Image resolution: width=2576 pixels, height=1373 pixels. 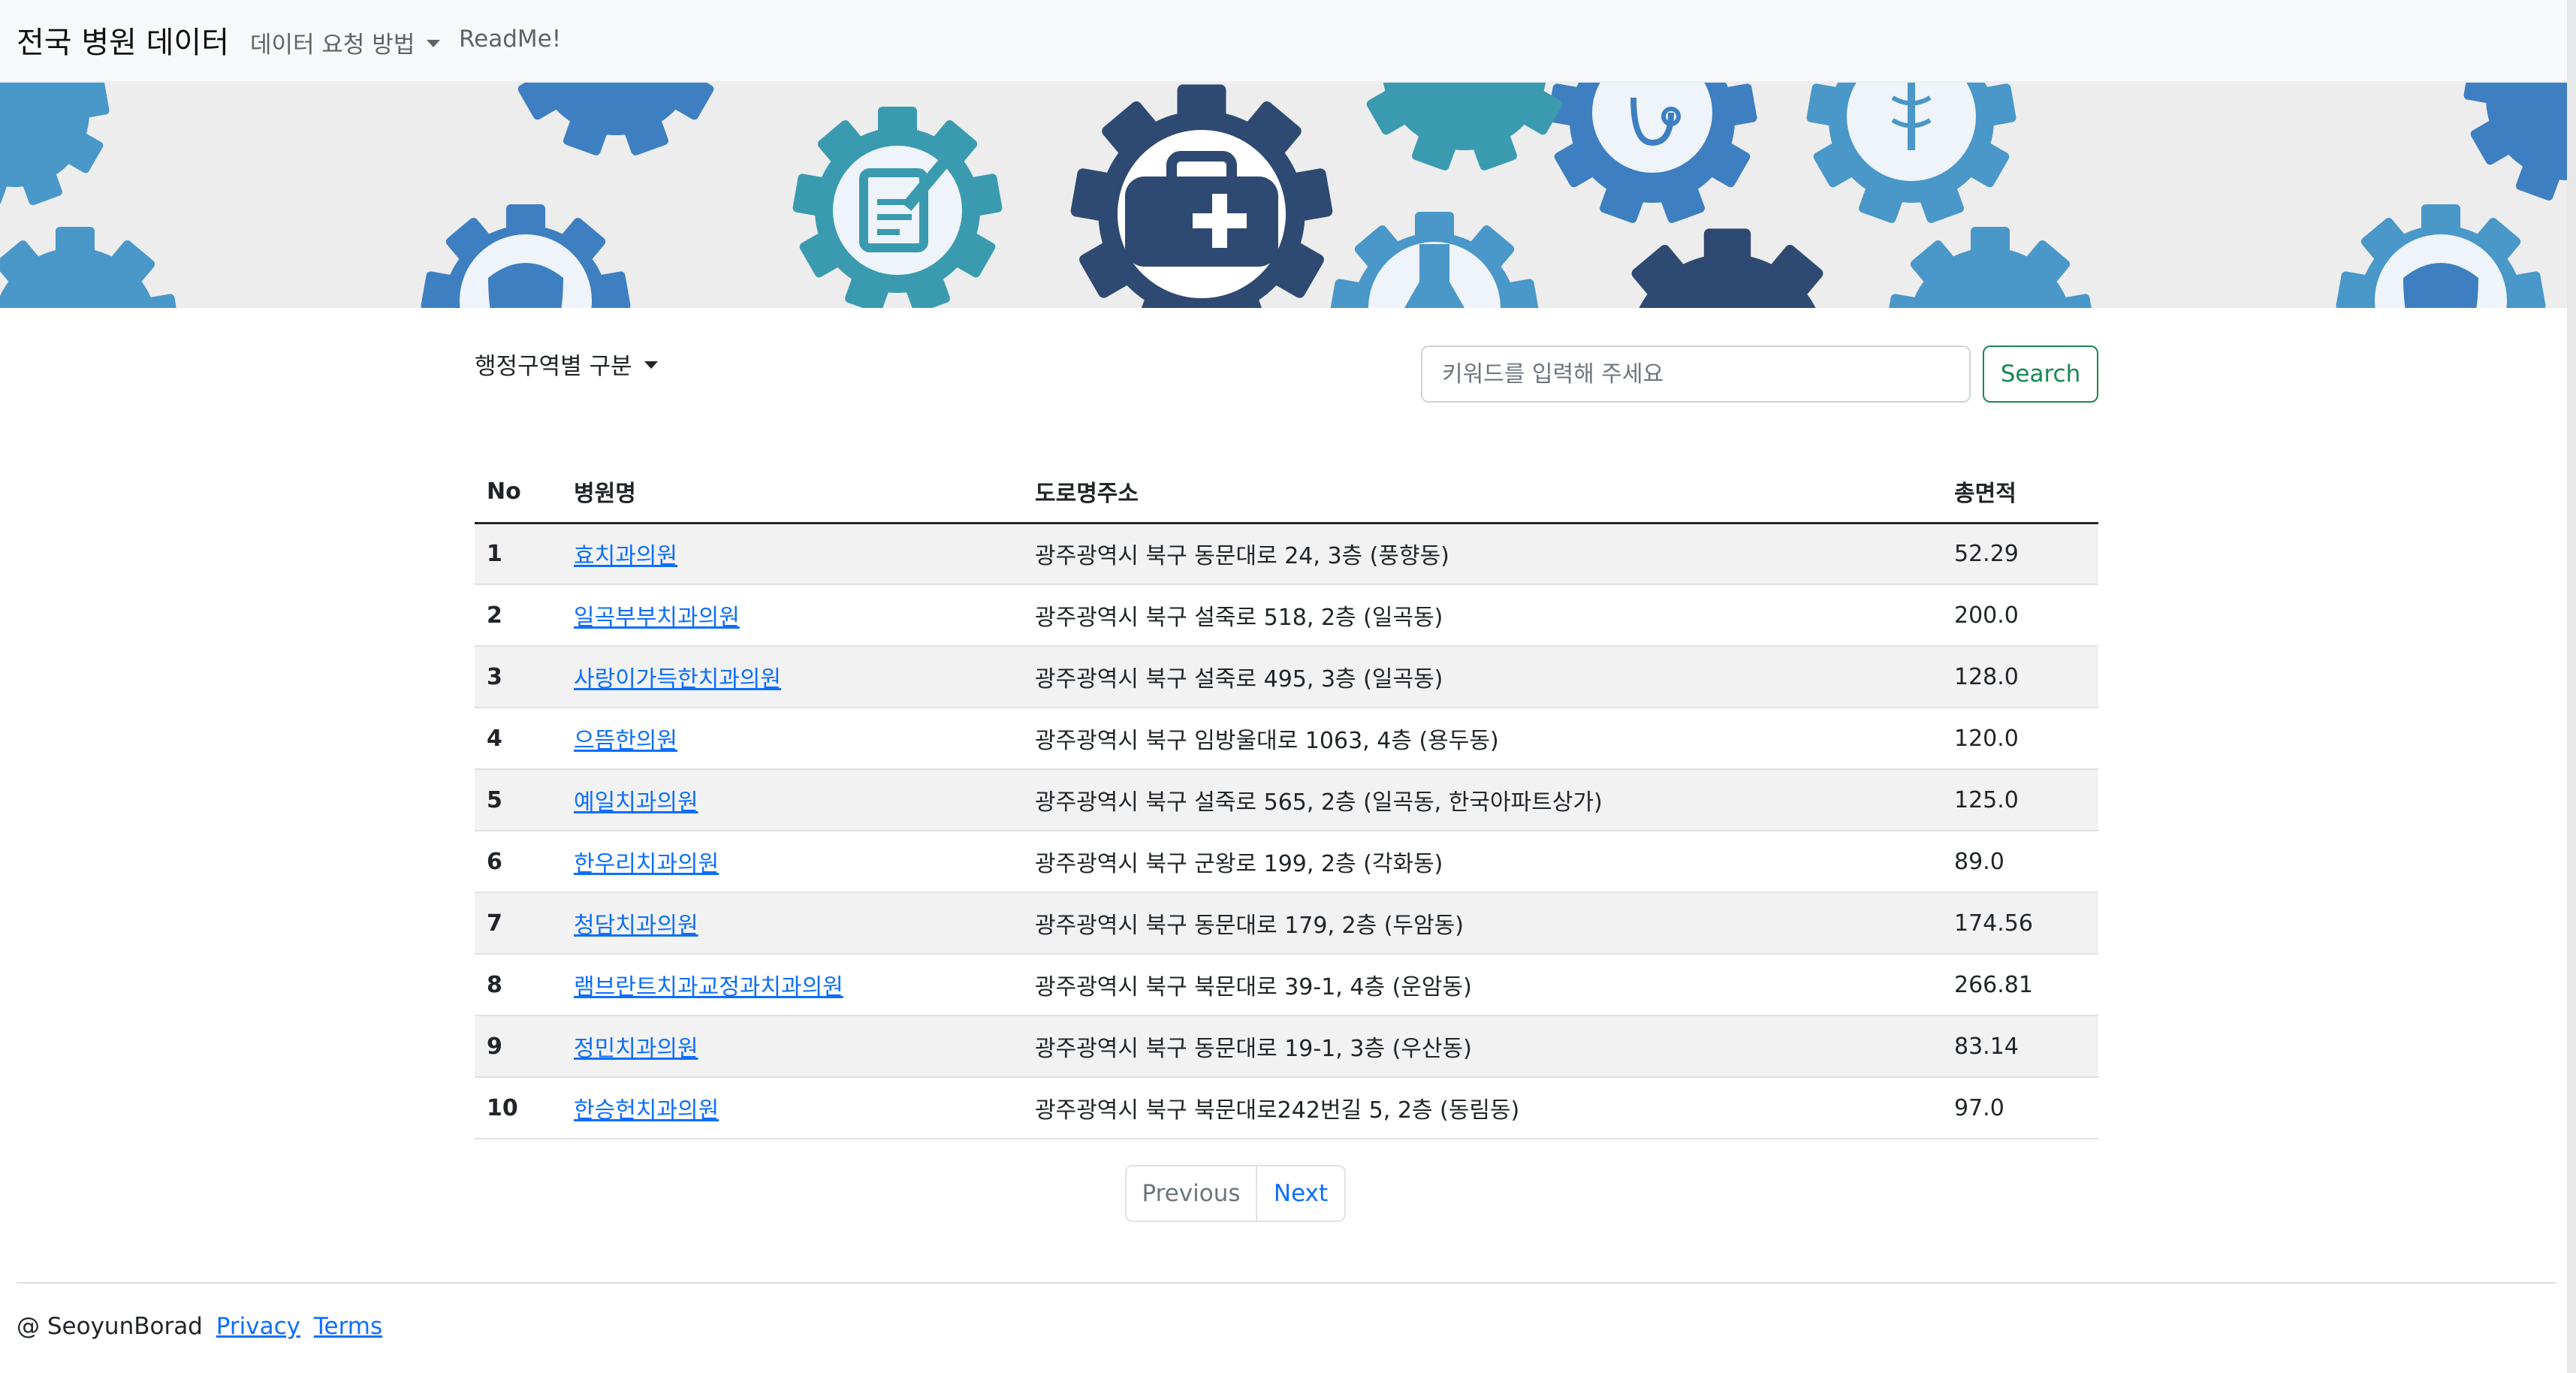 What do you see at coordinates (1482, 615) in the screenshot?
I see `address-cell: 광주광역시 북구 설죽로 518, 2층 (일곡동)` at bounding box center [1482, 615].